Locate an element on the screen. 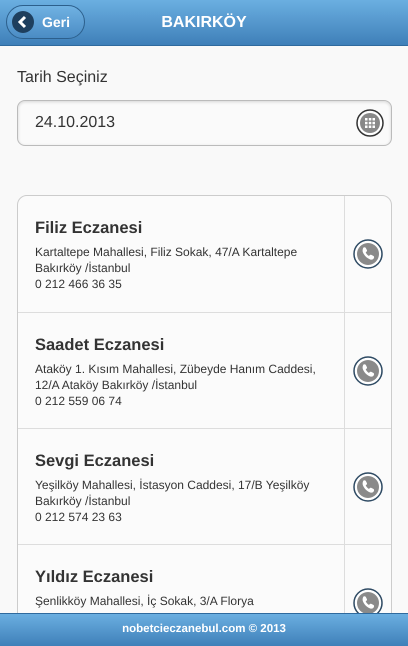 Image resolution: width=408 pixels, height=646 pixels. date-field: 24.10.2013 is located at coordinates (204, 123).